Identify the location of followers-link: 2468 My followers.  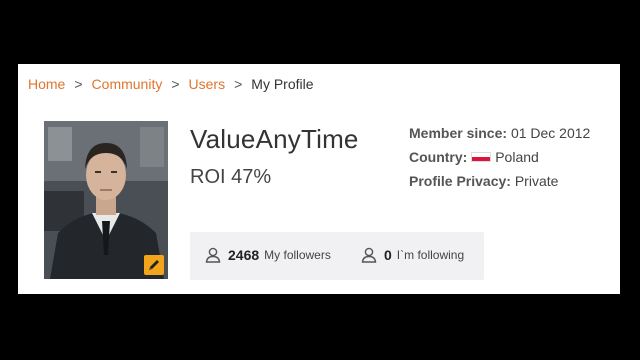
(267, 255).